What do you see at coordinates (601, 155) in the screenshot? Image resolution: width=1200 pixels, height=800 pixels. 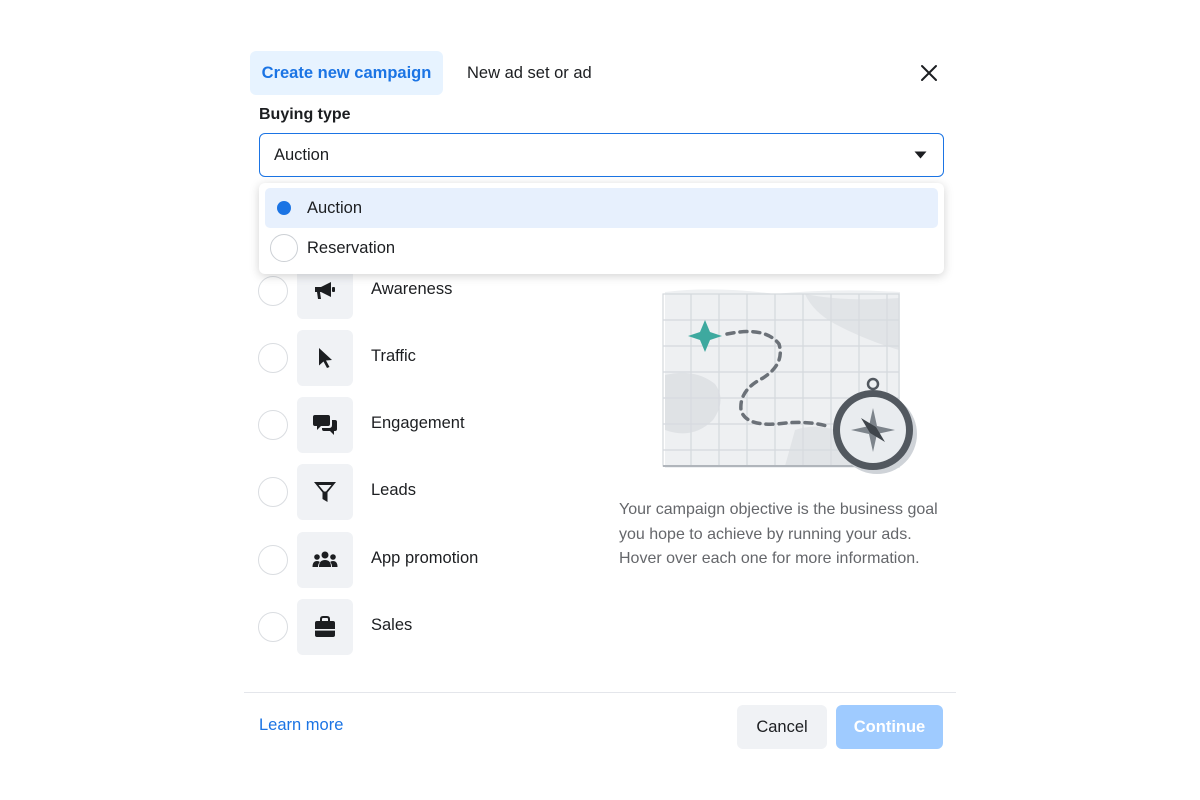 I see `buying-type-select: Auction` at bounding box center [601, 155].